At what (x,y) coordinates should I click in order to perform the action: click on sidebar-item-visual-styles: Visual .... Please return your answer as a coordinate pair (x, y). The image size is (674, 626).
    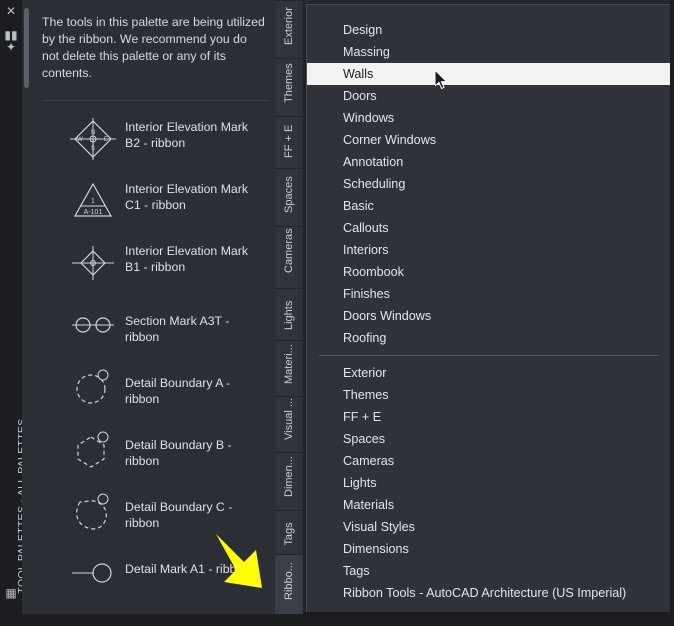
    Looking at the image, I should click on (289, 425).